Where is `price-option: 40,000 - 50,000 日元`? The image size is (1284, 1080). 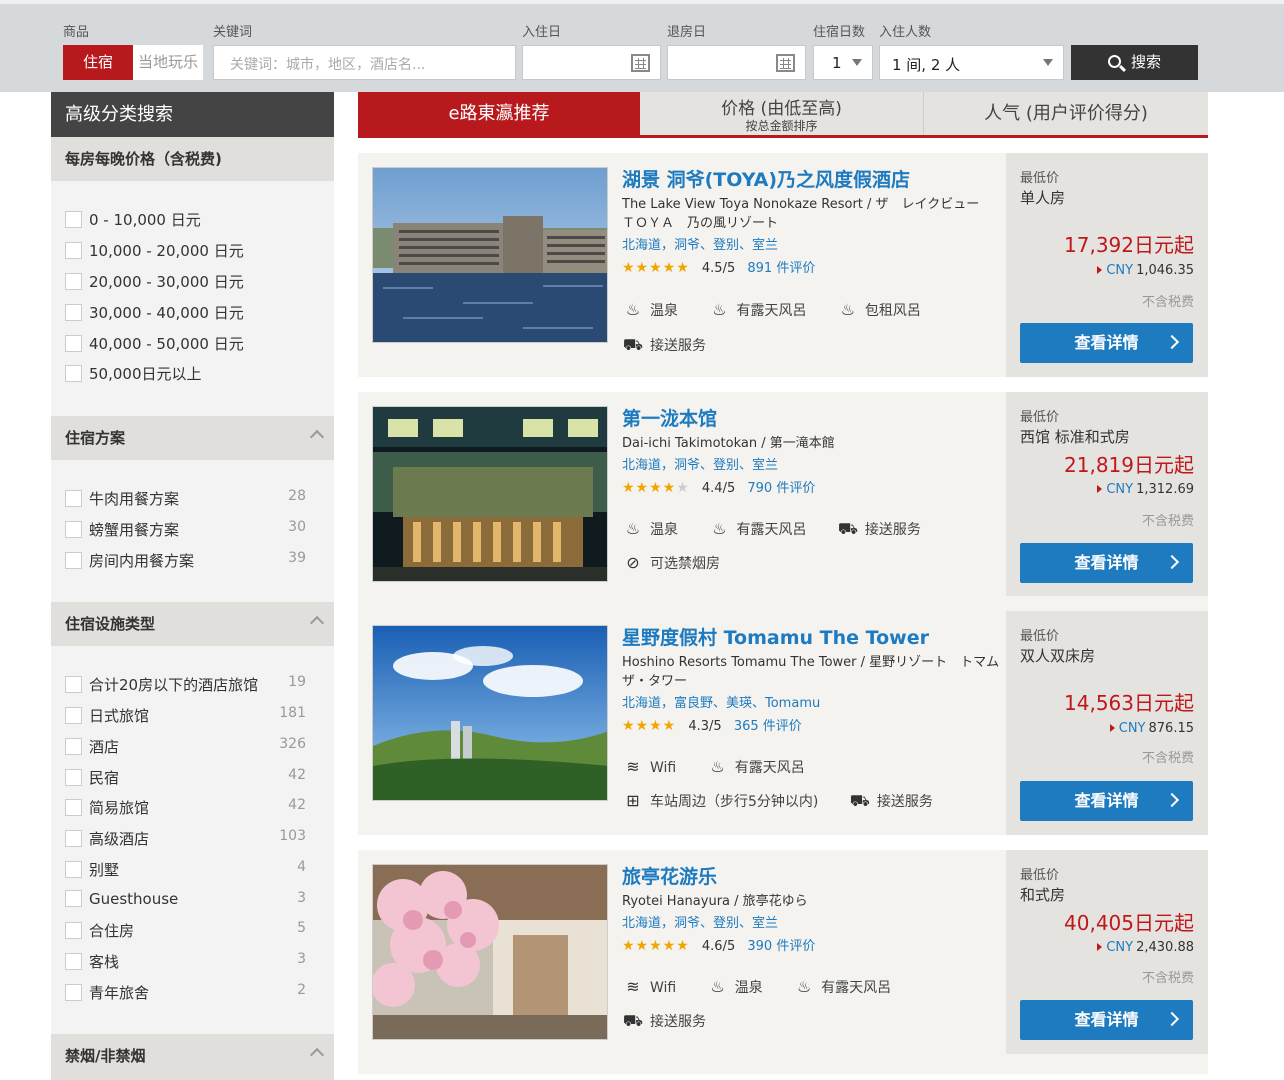
price-option: 40,000 - 50,000 日元 is located at coordinates (154, 343).